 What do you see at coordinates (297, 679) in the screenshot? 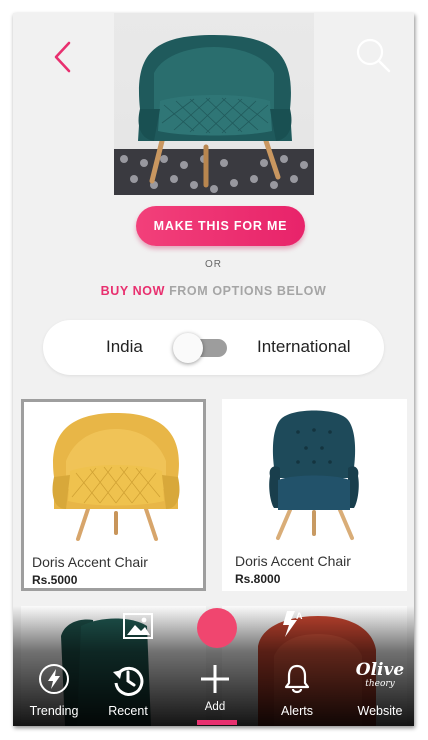
I see `bell-icon` at bounding box center [297, 679].